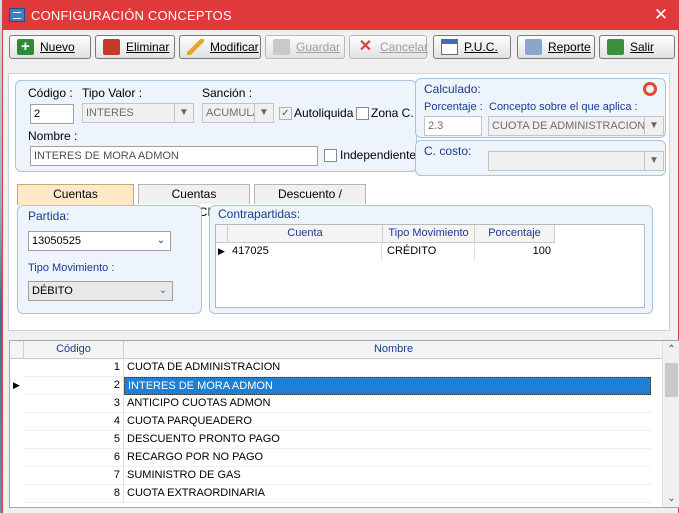 The width and height of the screenshot is (679, 513). What do you see at coordinates (74, 422) in the screenshot?
I see `codigo-cell: 4` at bounding box center [74, 422].